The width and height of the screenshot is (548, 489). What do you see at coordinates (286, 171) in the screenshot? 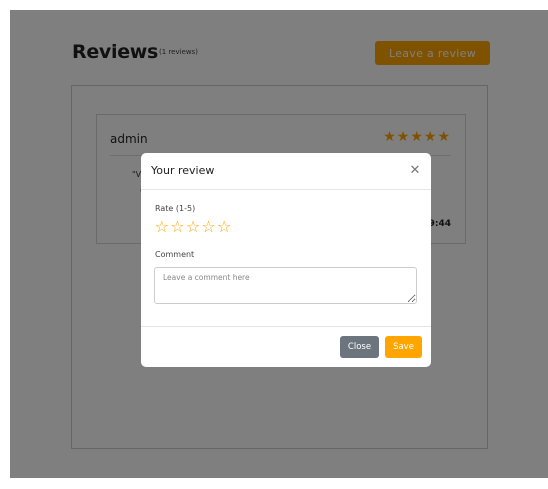
I see `modal-header: Your review ✕` at bounding box center [286, 171].